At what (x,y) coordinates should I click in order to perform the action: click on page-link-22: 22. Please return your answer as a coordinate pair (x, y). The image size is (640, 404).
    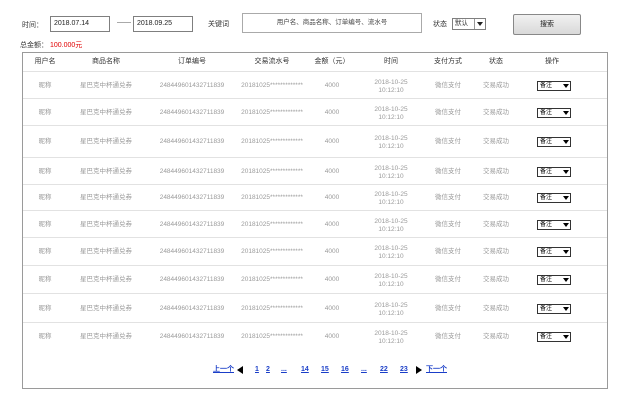
    Looking at the image, I should click on (384, 370).